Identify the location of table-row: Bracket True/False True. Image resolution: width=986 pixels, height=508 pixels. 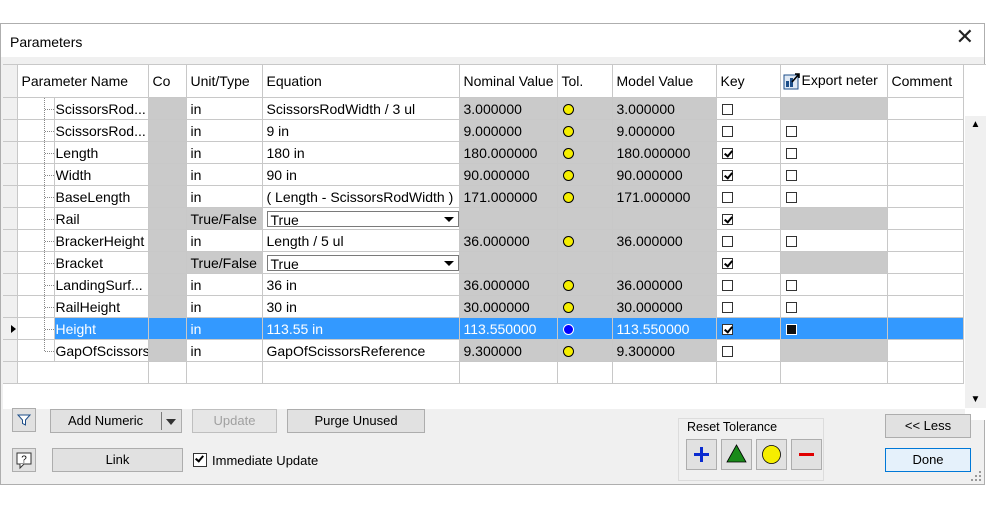
(483, 262).